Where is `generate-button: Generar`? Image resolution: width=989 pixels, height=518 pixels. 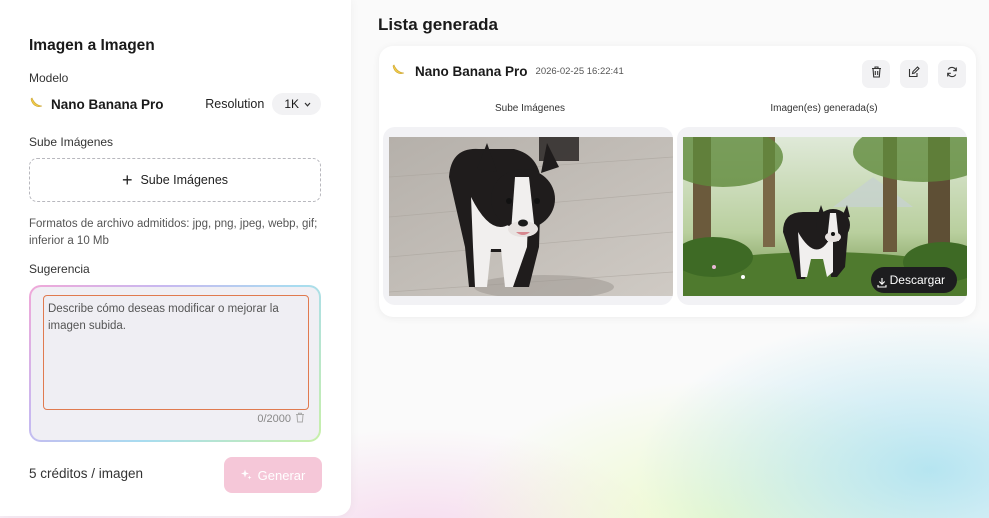
generate-button: Generar is located at coordinates (273, 475).